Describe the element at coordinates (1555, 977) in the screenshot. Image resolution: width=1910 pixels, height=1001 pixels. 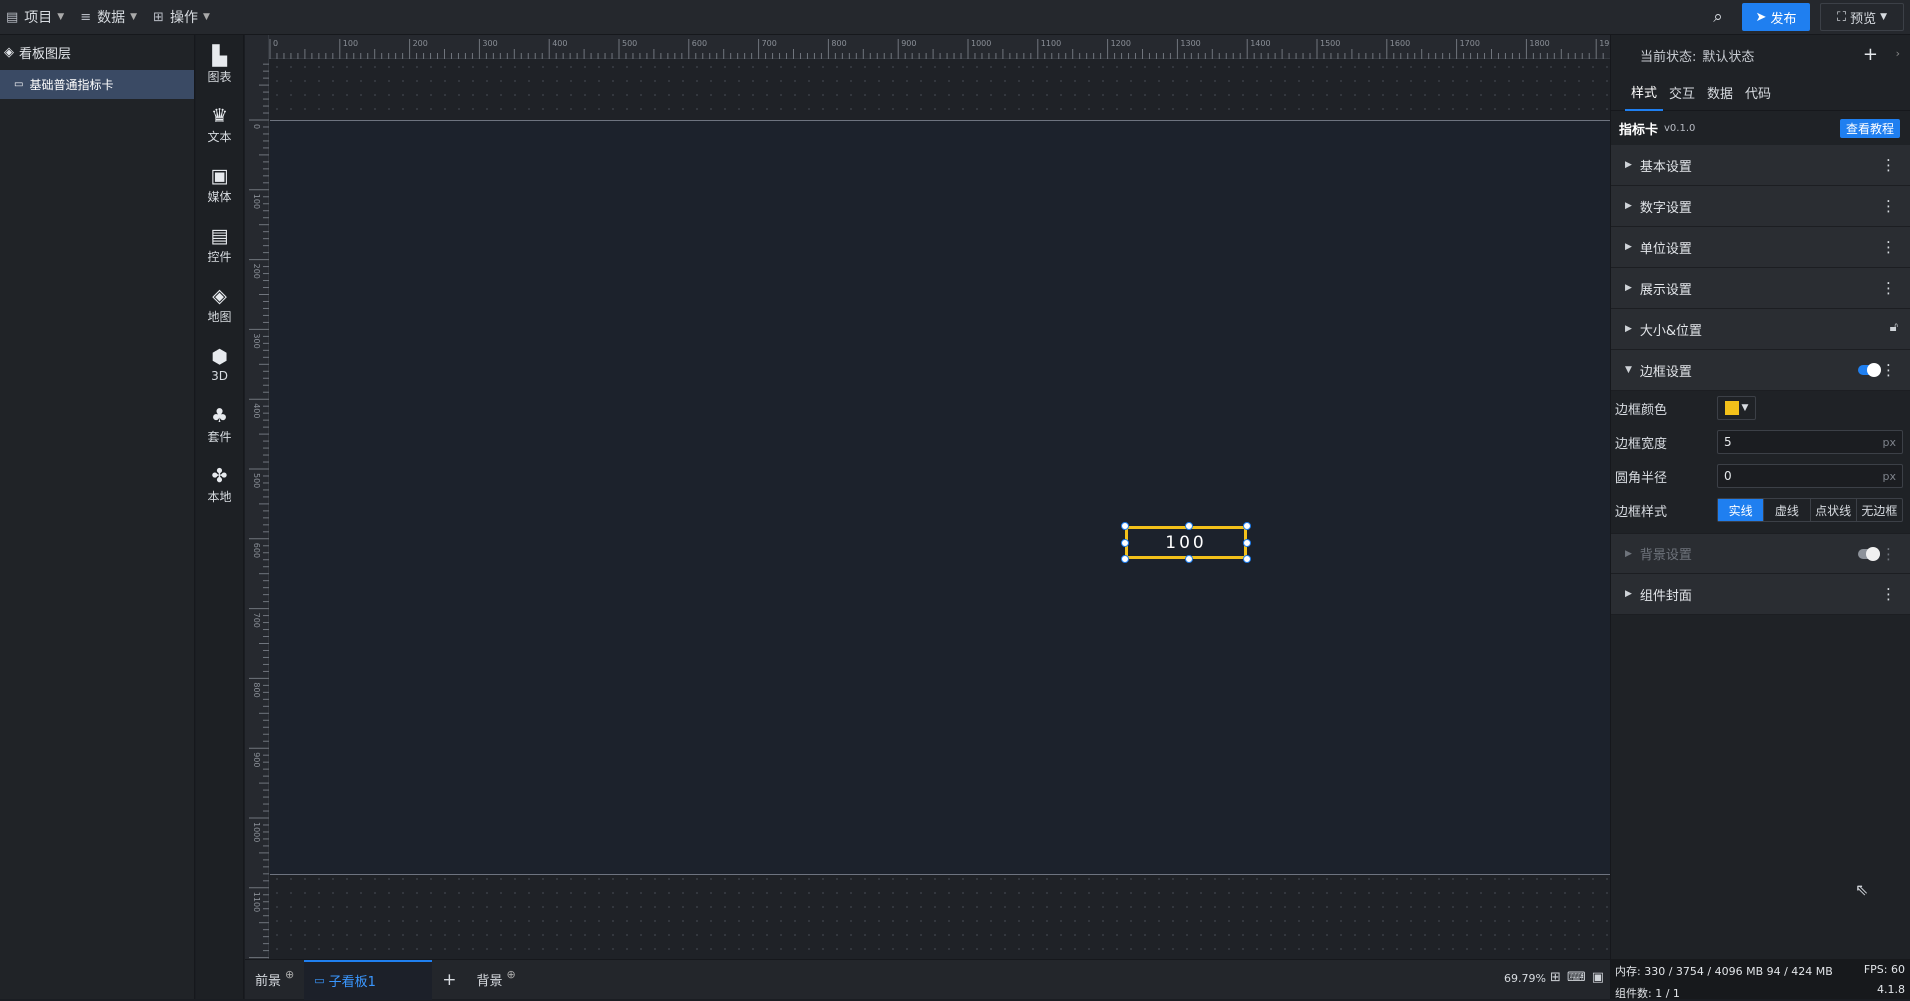
I see `fit-screen-icon: ⊞` at that location.